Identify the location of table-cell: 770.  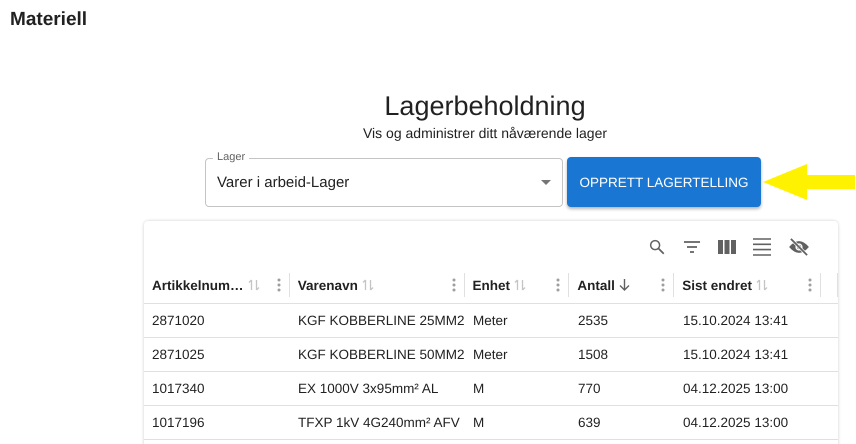
(589, 388).